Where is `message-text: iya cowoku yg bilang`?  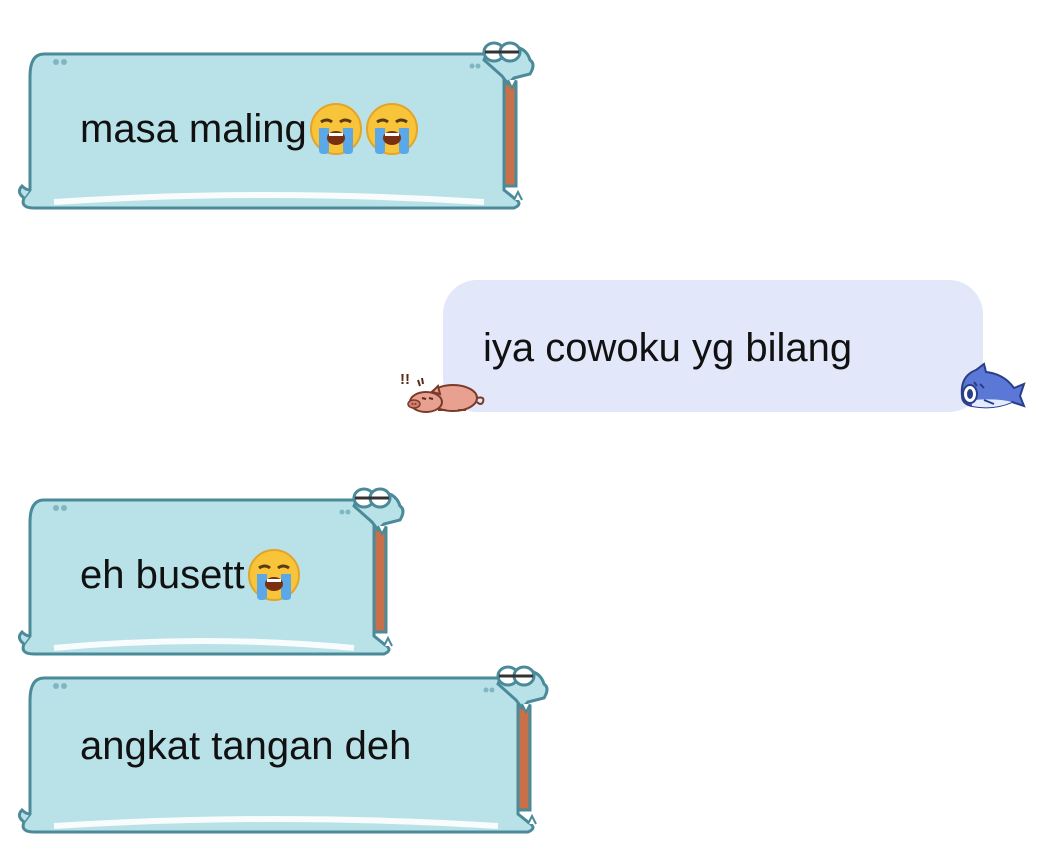 message-text: iya cowoku yg bilang is located at coordinates (668, 348).